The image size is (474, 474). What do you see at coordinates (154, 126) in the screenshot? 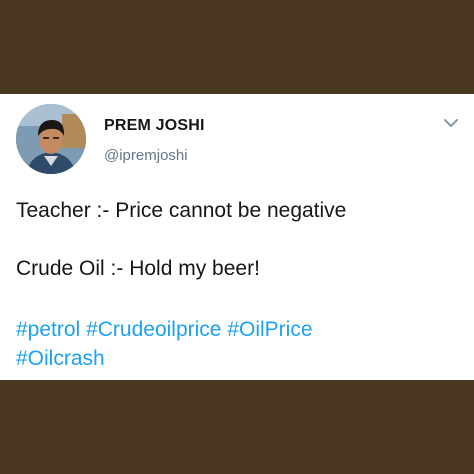
I see `display-name: PREM JOSHI` at bounding box center [154, 126].